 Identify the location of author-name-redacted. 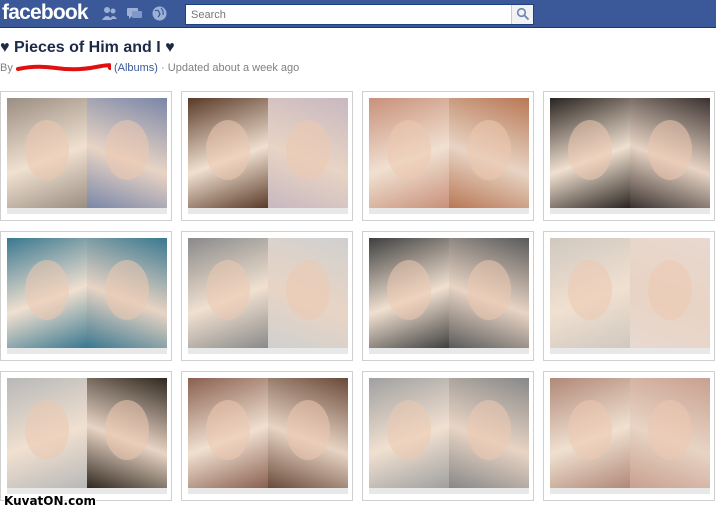
(64, 68).